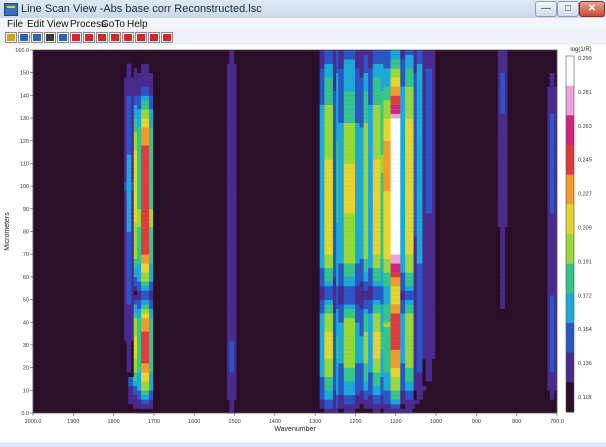 This screenshot has height=447, width=606. What do you see at coordinates (436, 422) in the screenshot?
I see `x-tick-label: 1000` at bounding box center [436, 422].